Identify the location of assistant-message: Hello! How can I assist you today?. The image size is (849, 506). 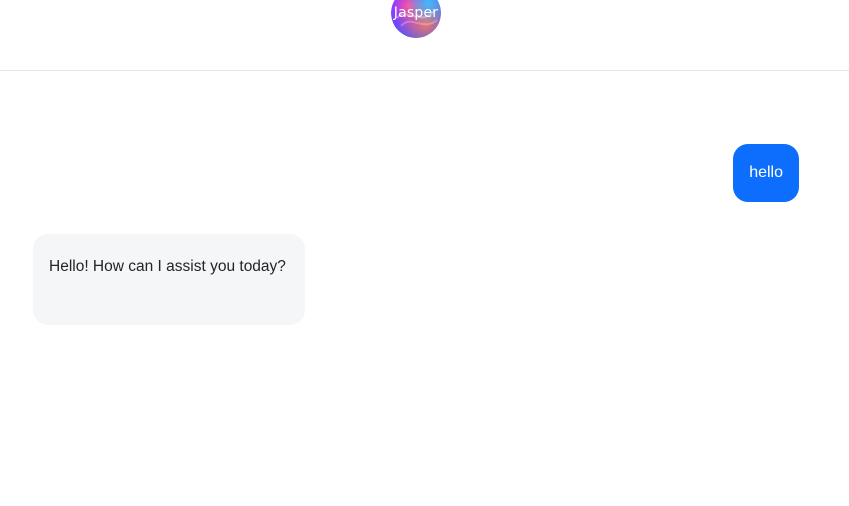
(169, 279).